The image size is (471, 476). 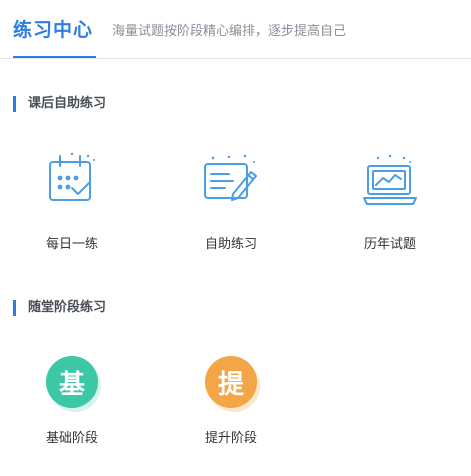 What do you see at coordinates (59, 308) in the screenshot?
I see `section-title-stage-practice: 随堂阶段练习` at bounding box center [59, 308].